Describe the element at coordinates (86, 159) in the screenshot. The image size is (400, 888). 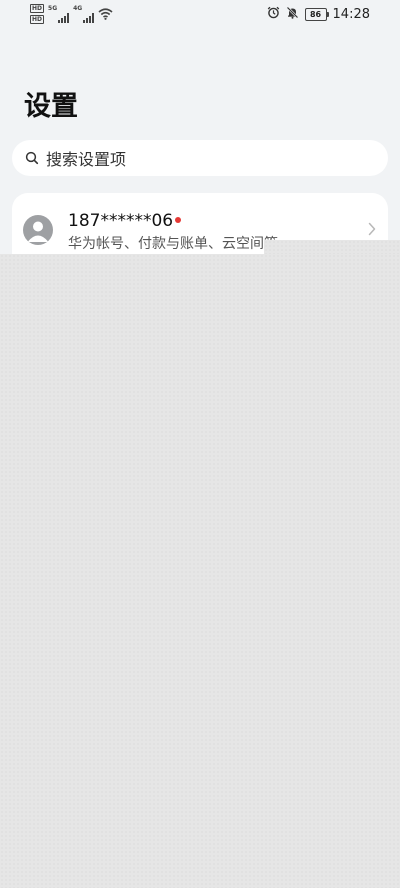
I see `search-placeholder: 搜索设置项` at that location.